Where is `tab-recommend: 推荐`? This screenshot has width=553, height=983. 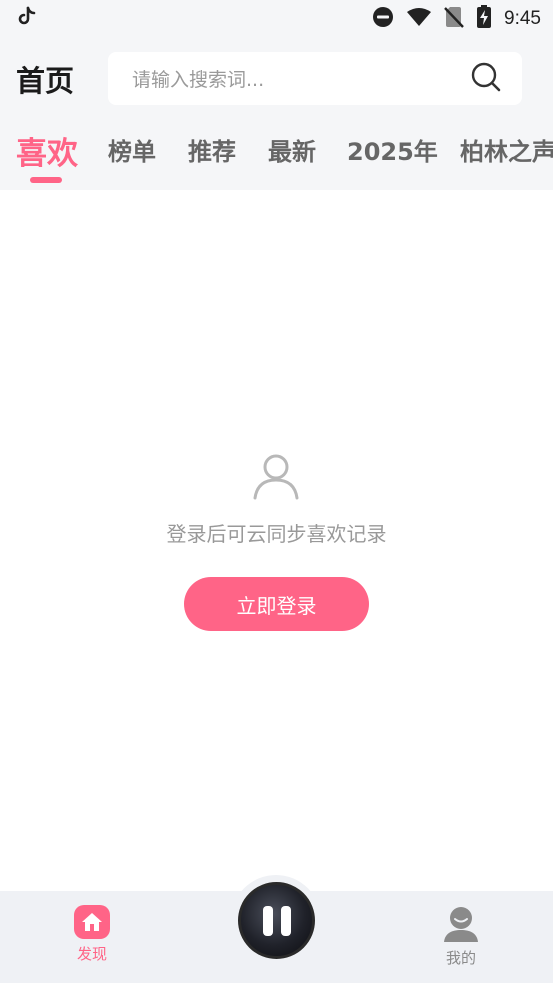 tab-recommend: 推荐 is located at coordinates (212, 149).